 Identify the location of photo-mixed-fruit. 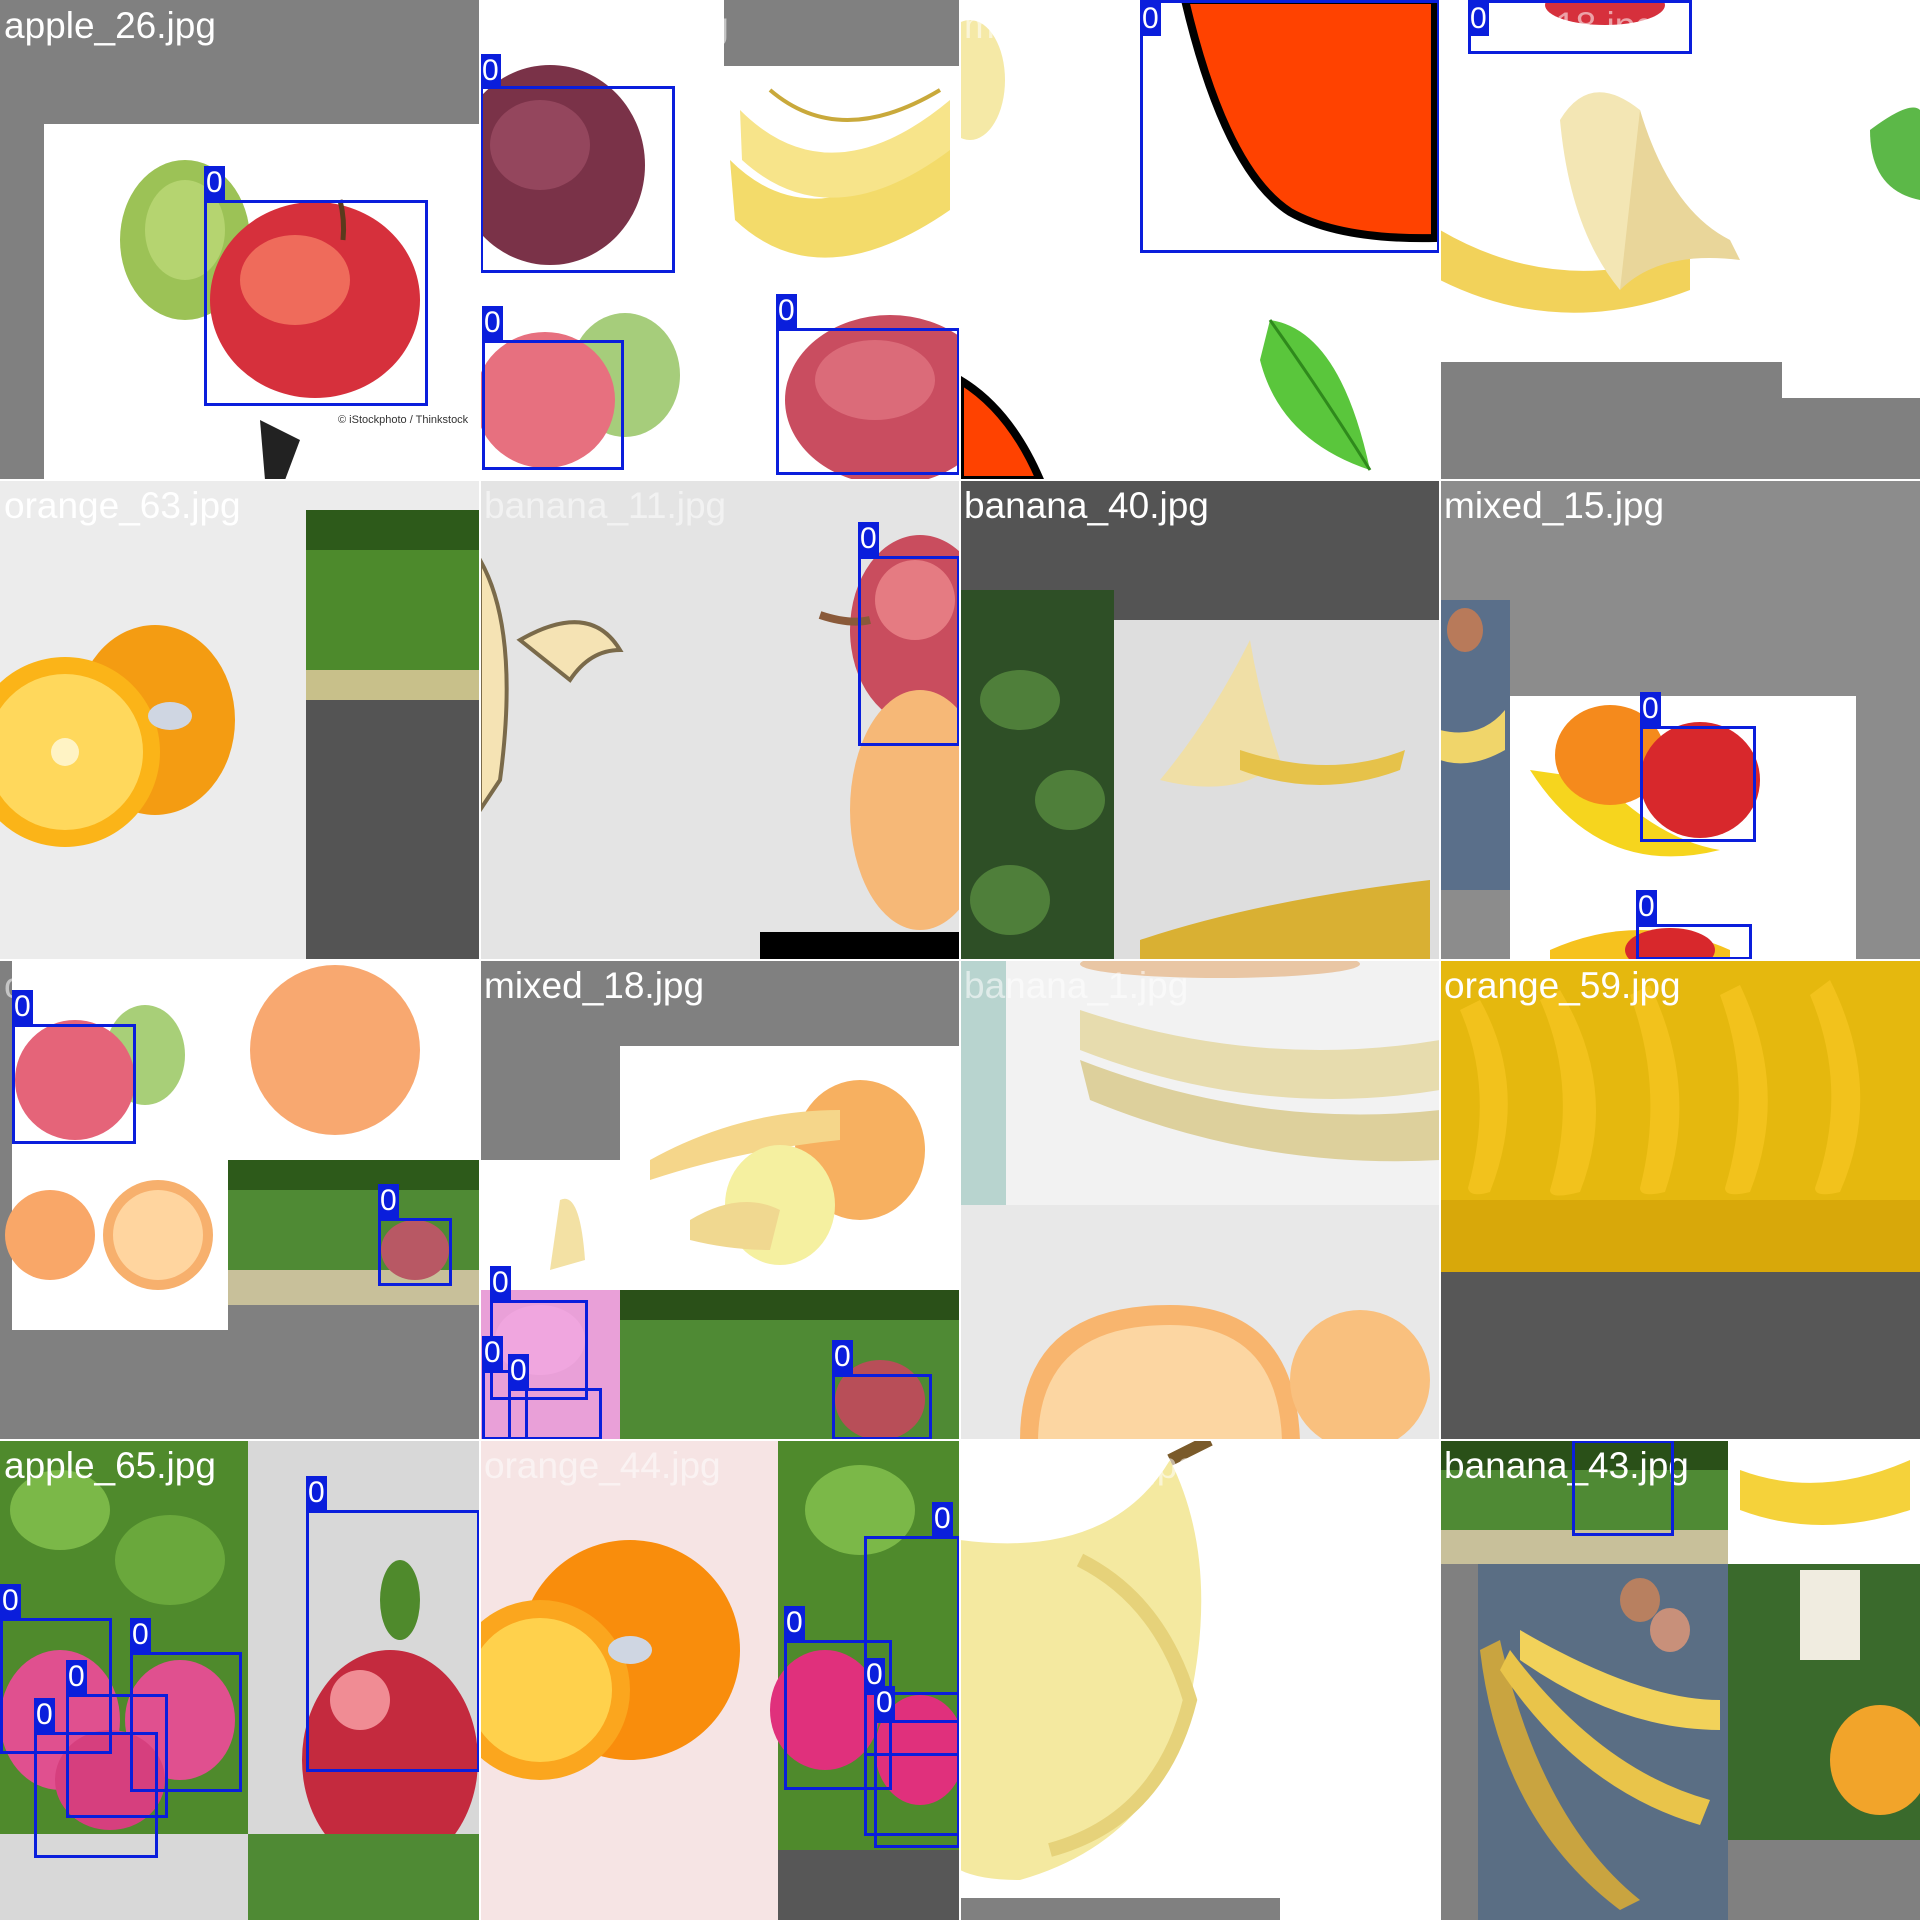
(1680, 720).